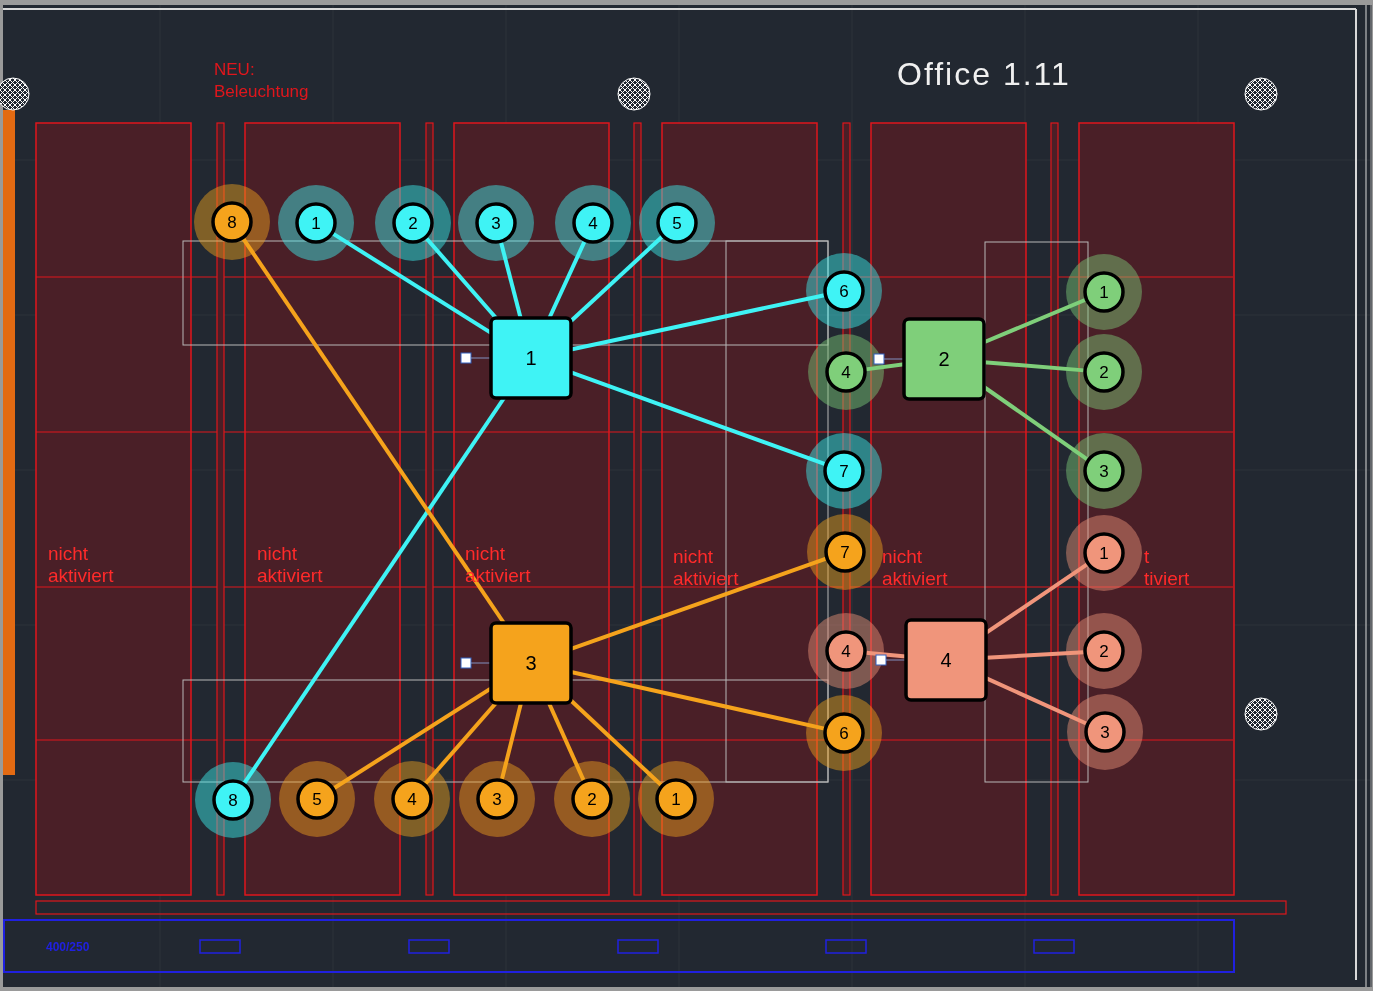 This screenshot has width=1373, height=991. Describe the element at coordinates (885, 367) in the screenshot. I see `connector` at that location.